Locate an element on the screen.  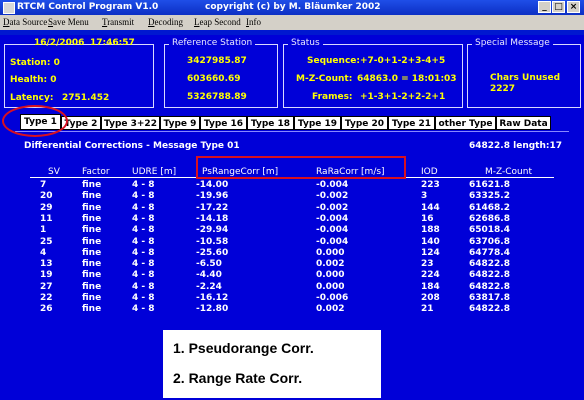
latency-value: 2751.452 is located at coordinates (86, 98).